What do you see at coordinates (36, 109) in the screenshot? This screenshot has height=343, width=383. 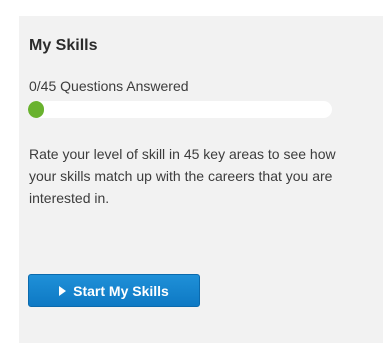 I see `progress-bar-fill` at bounding box center [36, 109].